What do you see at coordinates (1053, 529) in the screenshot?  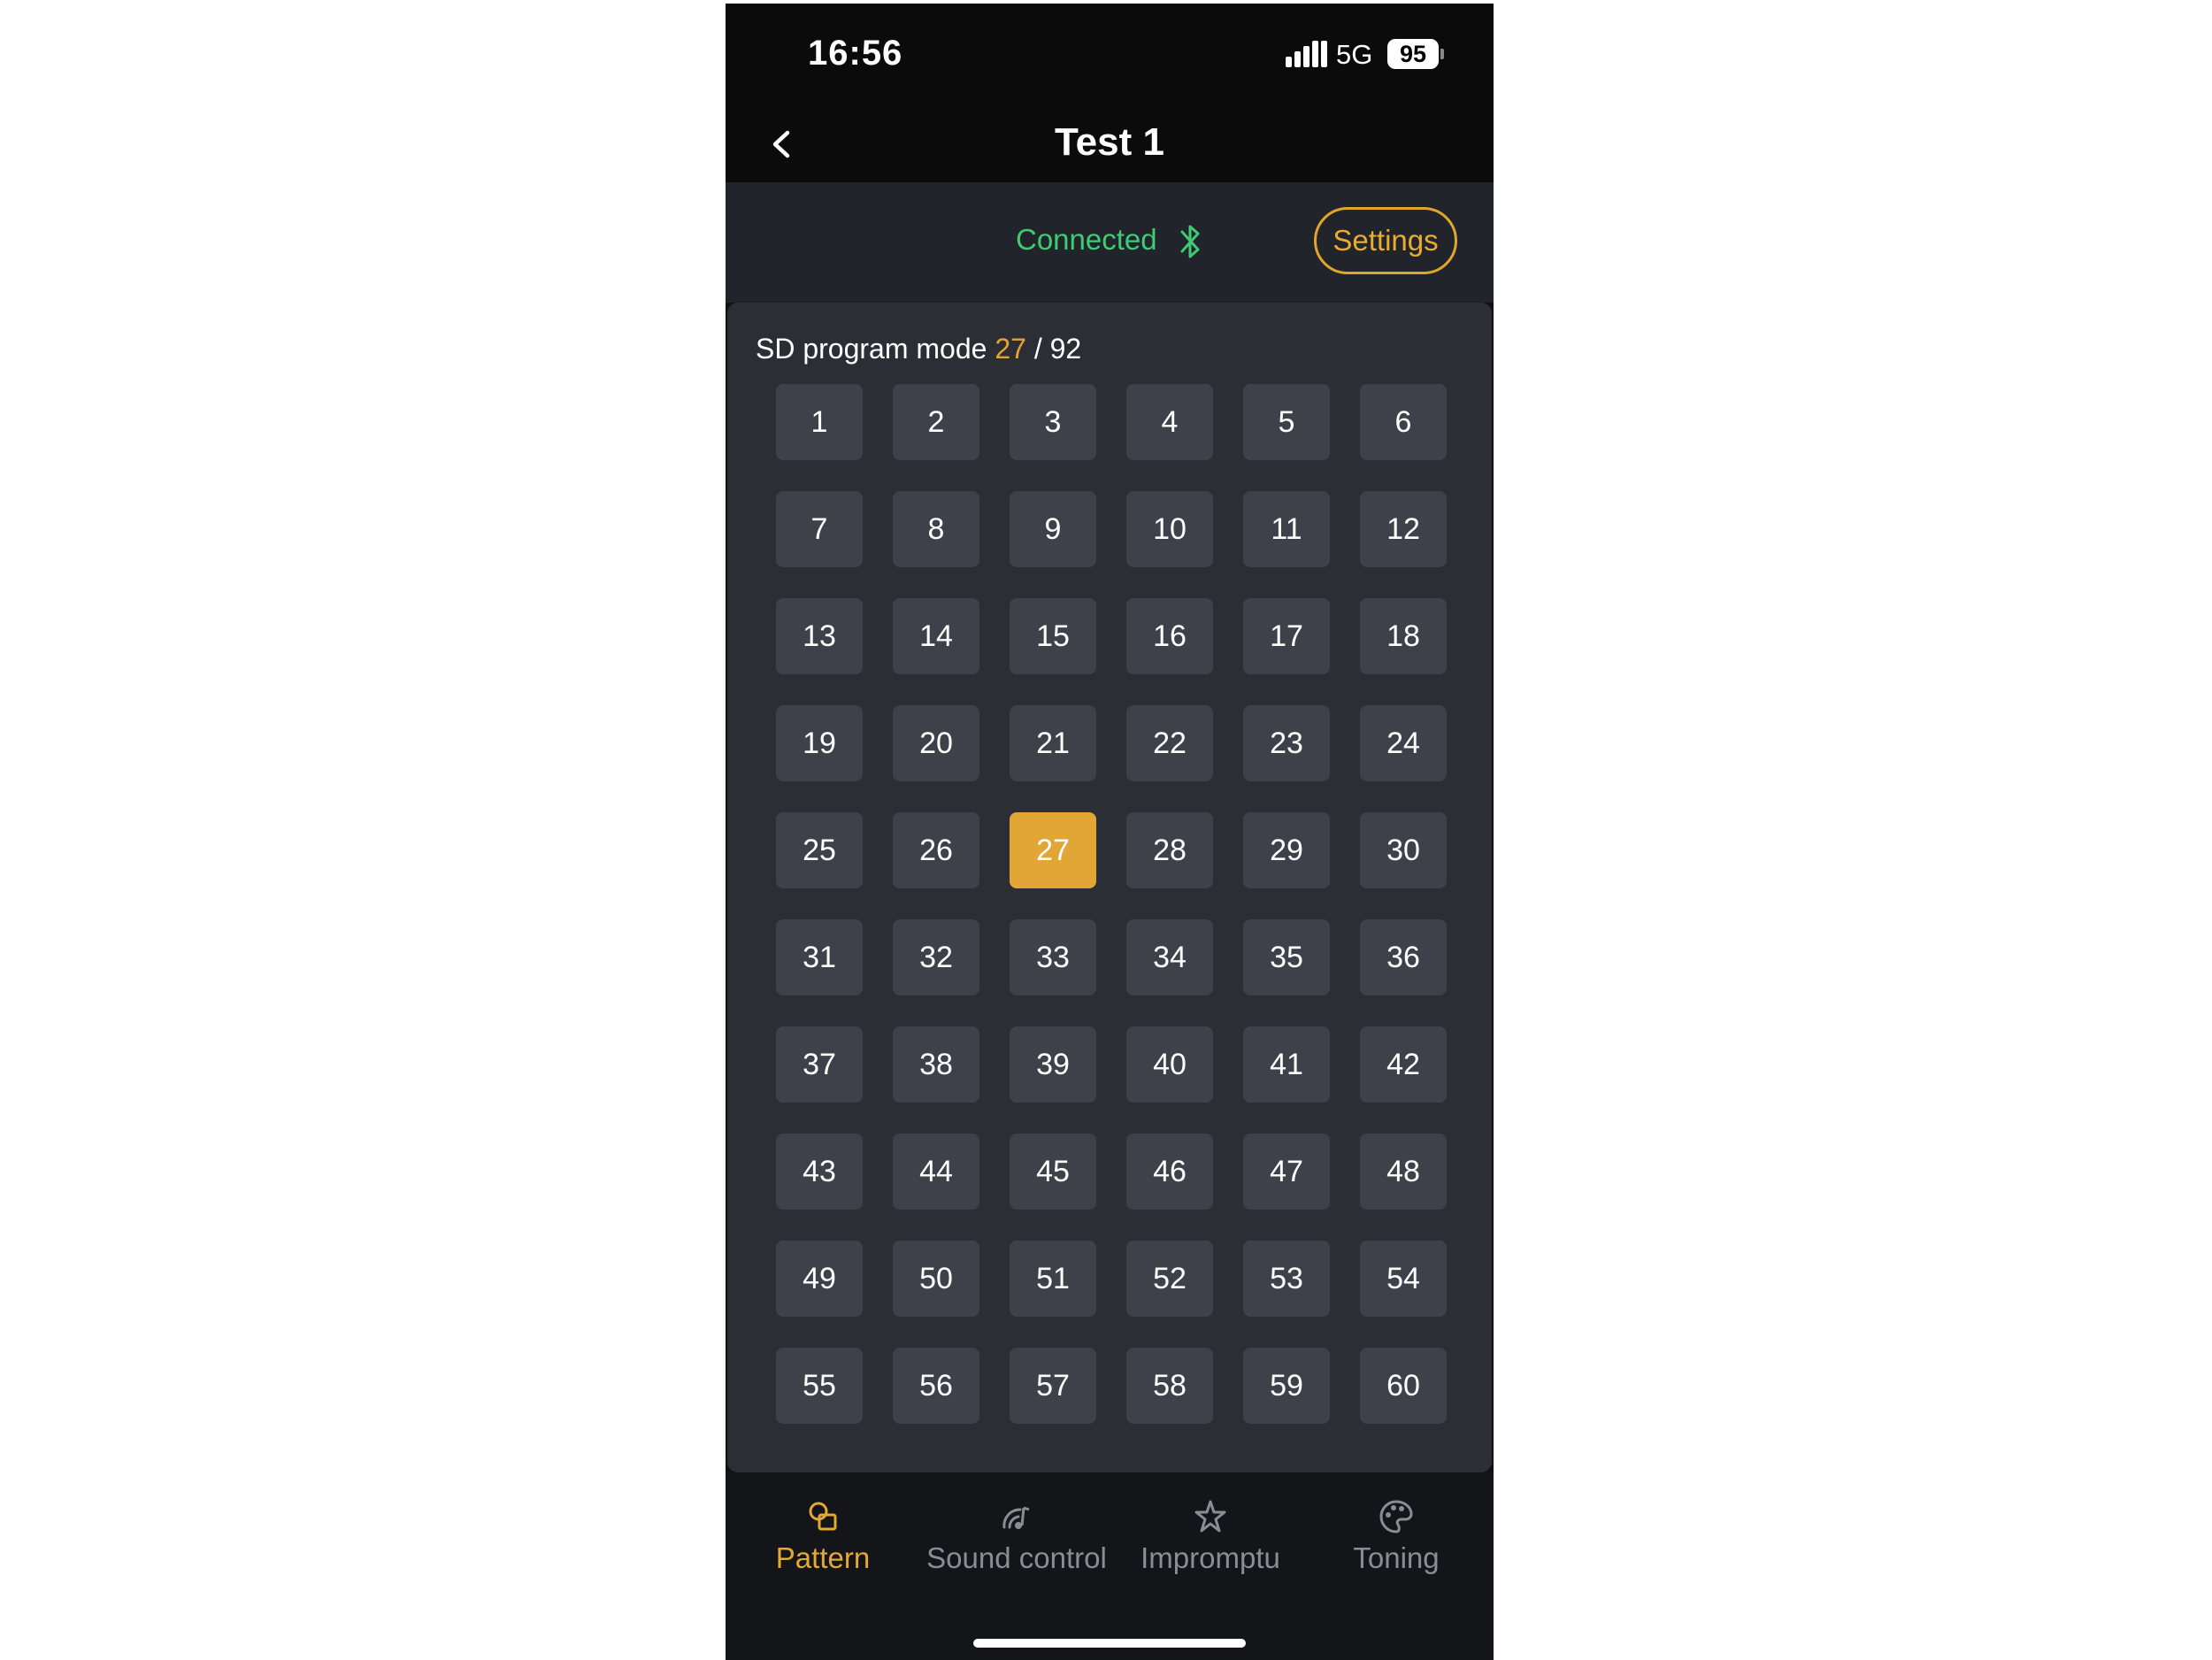 I see `program-button: 9` at bounding box center [1053, 529].